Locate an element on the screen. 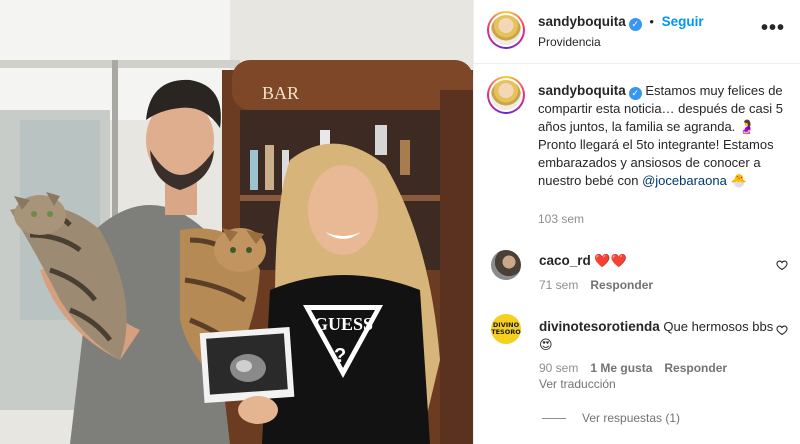  author-name-row: sandyboquita ✓ • Seguir is located at coordinates (621, 22).